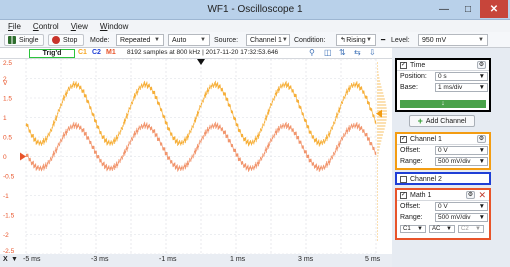 Image resolution: width=510 pixels, height=267 pixels. What do you see at coordinates (443, 104) in the screenshot?
I see `time-expand-arrow-icon: ↓` at bounding box center [443, 104].